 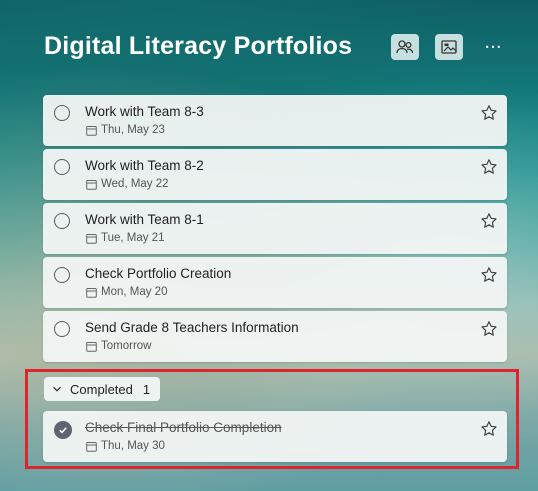 What do you see at coordinates (158, 273) in the screenshot?
I see `task-title: Check Portfolio Creation` at bounding box center [158, 273].